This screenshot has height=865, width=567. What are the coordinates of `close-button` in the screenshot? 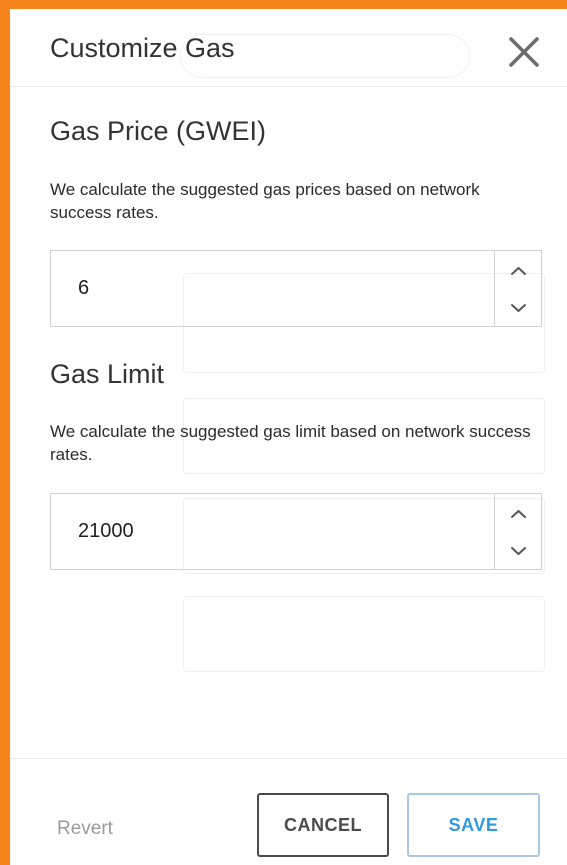 It's located at (524, 52).